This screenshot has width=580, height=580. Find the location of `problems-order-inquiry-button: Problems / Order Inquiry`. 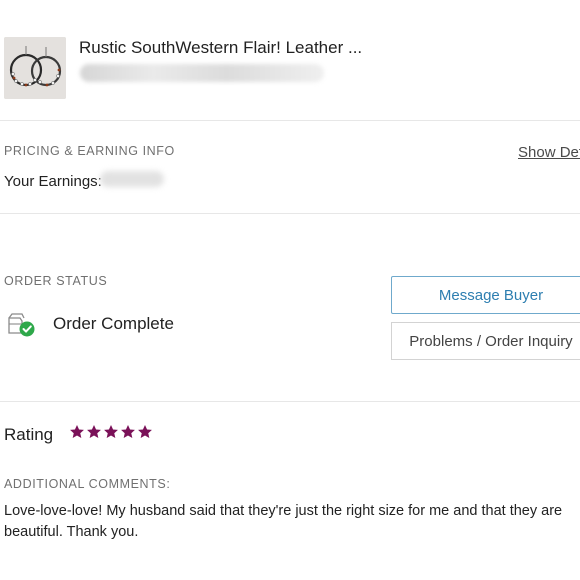

problems-order-inquiry-button: Problems / Order Inquiry is located at coordinates (485, 341).